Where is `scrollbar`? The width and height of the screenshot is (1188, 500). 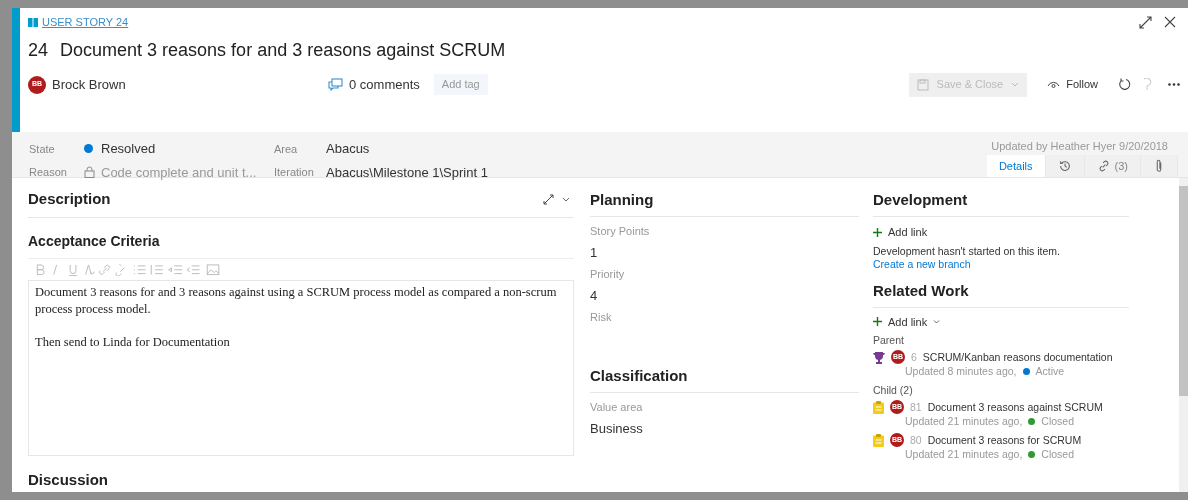 scrollbar is located at coordinates (1183, 335).